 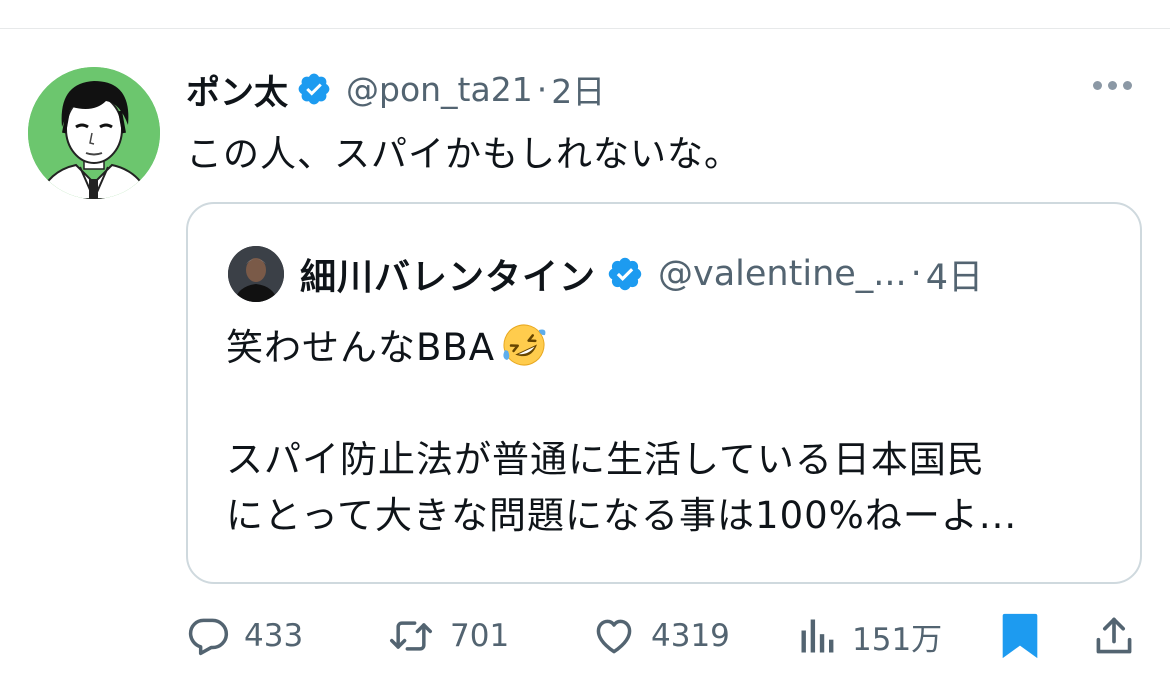 What do you see at coordinates (447, 636) in the screenshot?
I see `retweet-button: 701` at bounding box center [447, 636].